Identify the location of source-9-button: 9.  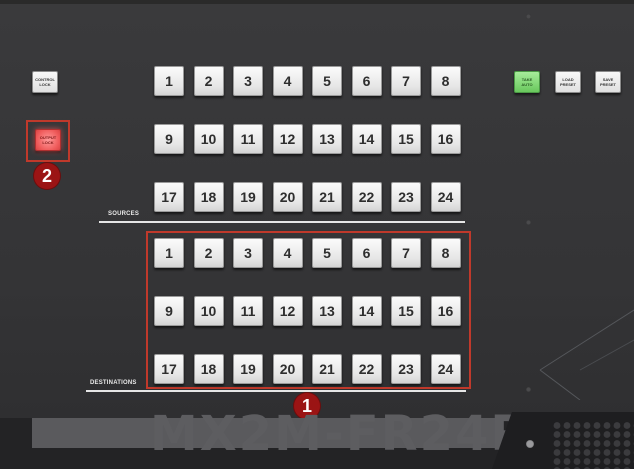
(169, 139).